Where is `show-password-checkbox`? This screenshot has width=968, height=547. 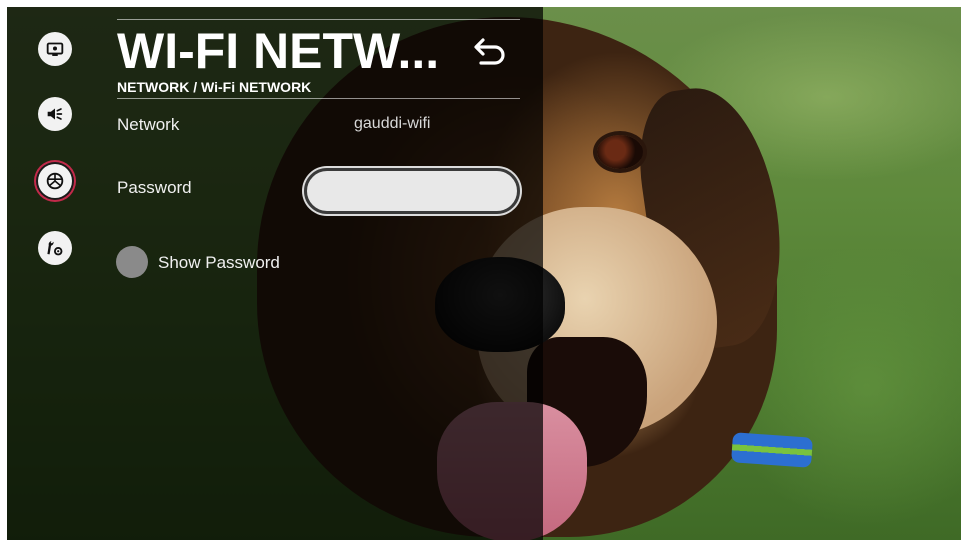
show-password-checkbox is located at coordinates (132, 262).